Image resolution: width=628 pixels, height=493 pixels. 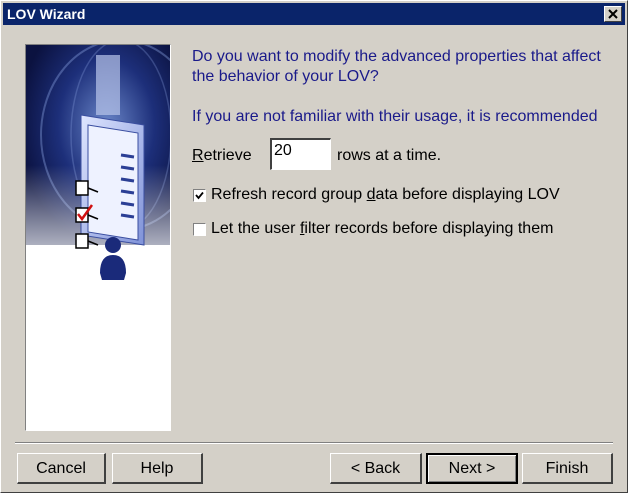 I want to click on refresh-label-part1: Refresh record group, so click(x=289, y=194).